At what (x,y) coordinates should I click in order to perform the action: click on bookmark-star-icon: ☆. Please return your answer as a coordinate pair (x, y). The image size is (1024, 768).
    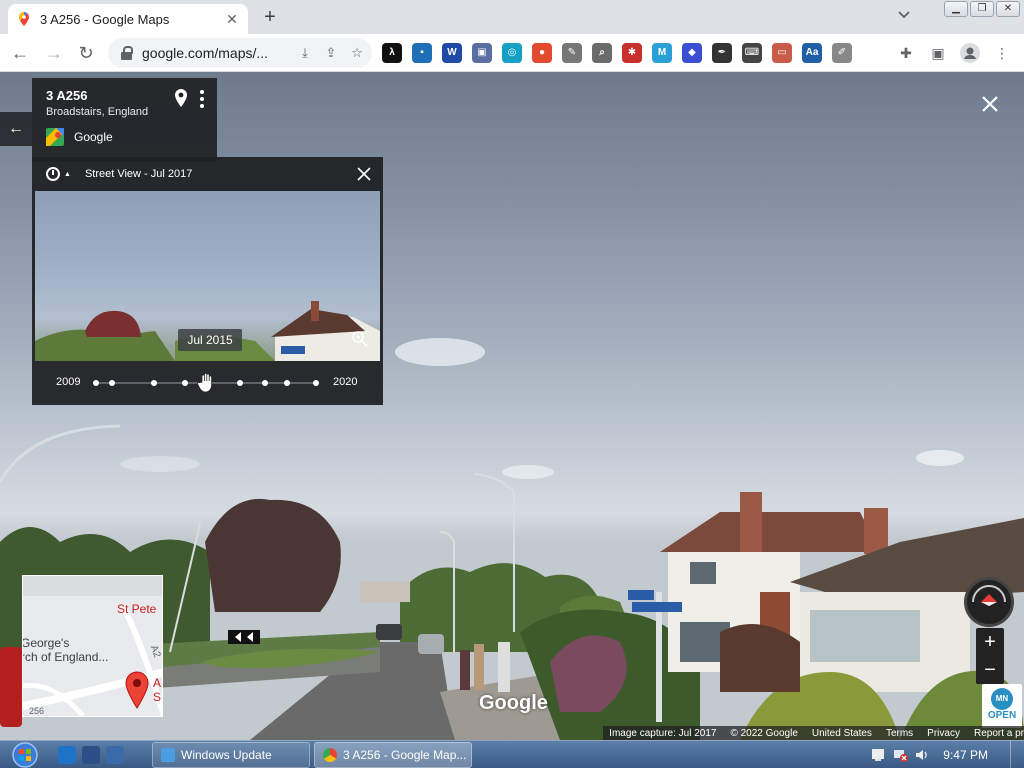
    Looking at the image, I should click on (357, 53).